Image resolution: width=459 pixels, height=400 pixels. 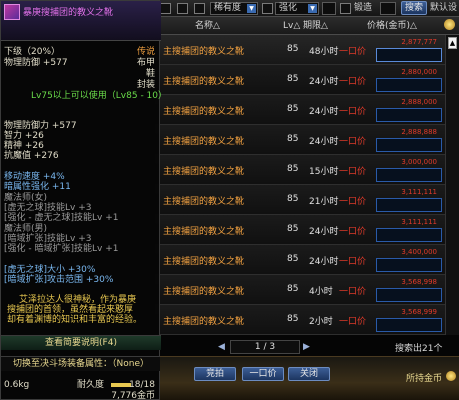 I want to click on table-row: 主搜捕团的教义之靴 85 24小时 一口价 3,111,111, so click(x=307, y=230).